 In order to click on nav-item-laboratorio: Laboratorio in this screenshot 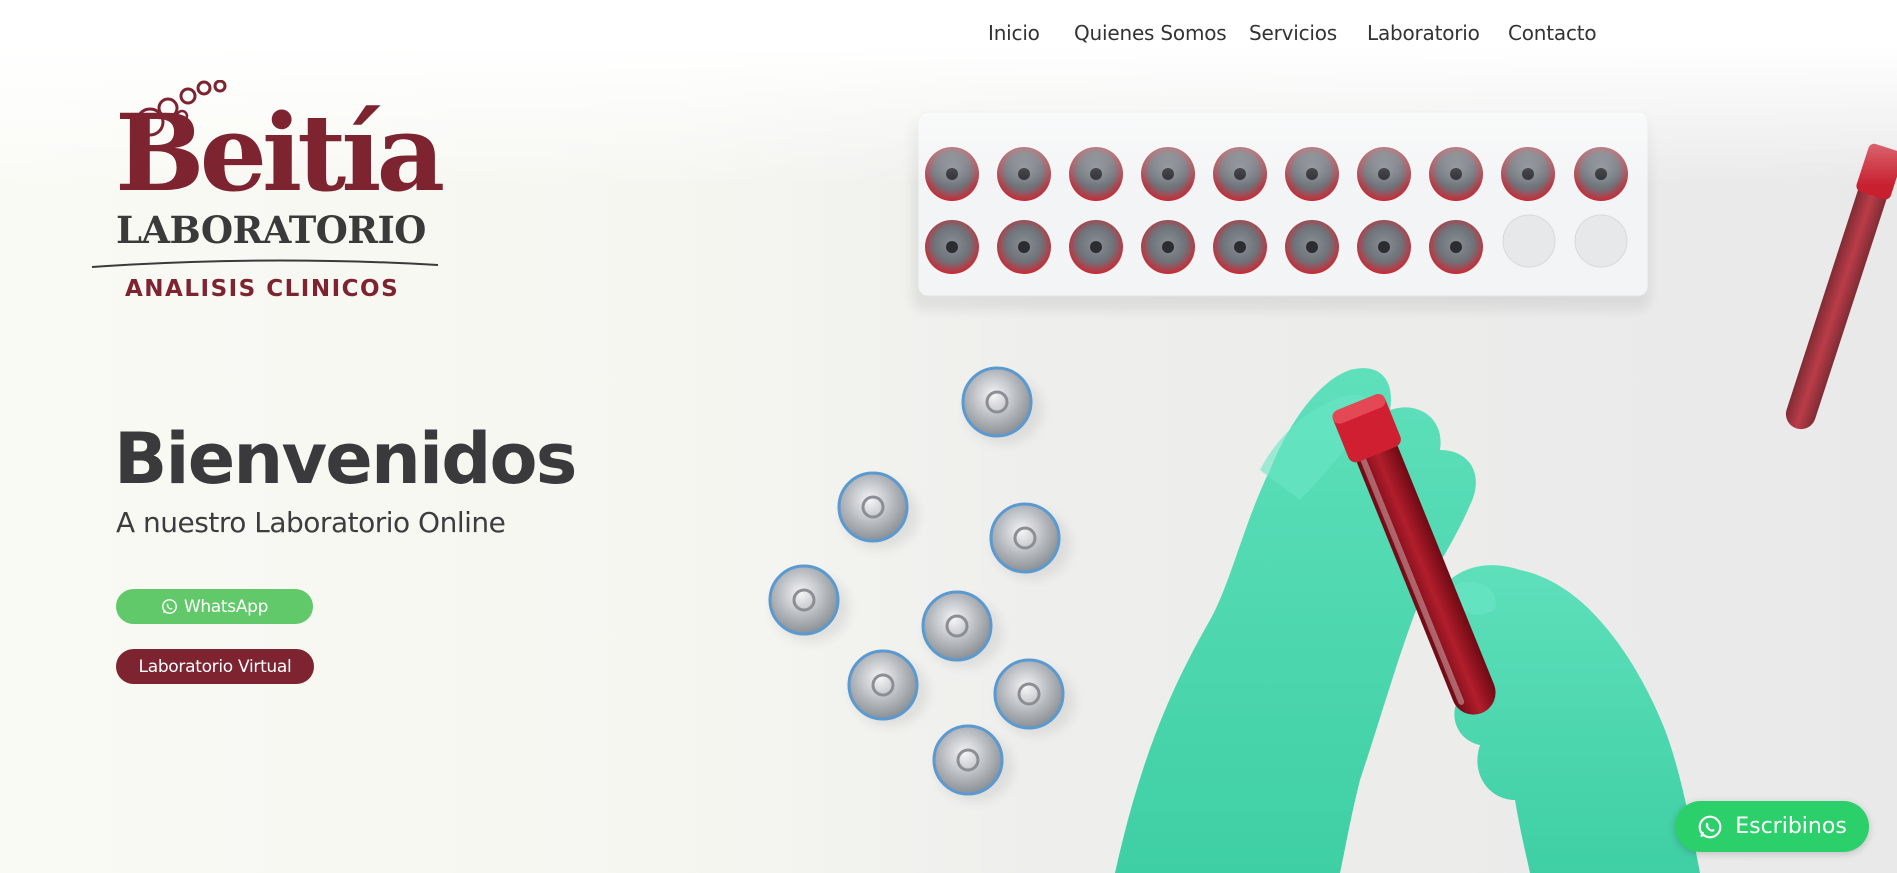, I will do `click(1423, 33)`.